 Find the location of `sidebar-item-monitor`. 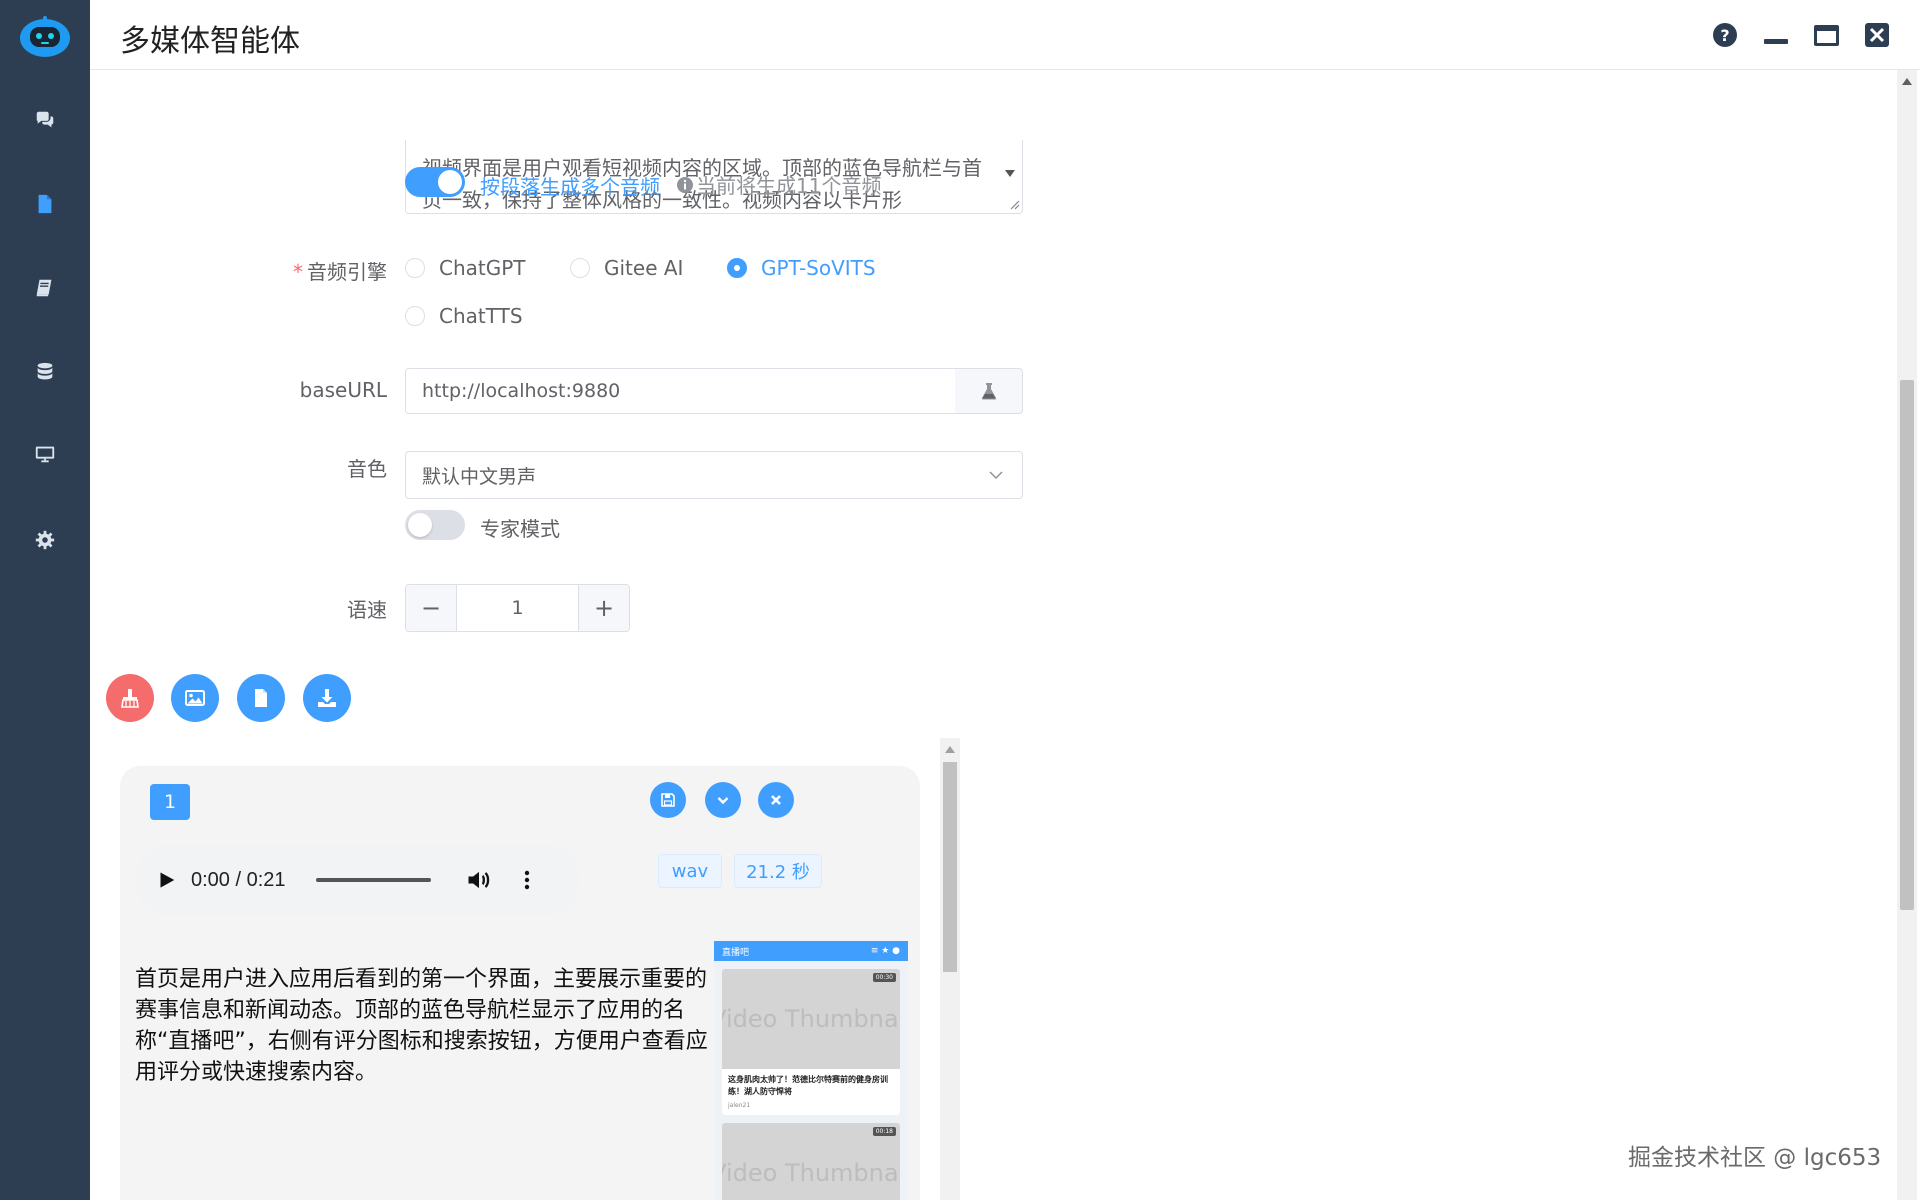

sidebar-item-monitor is located at coordinates (45, 454).